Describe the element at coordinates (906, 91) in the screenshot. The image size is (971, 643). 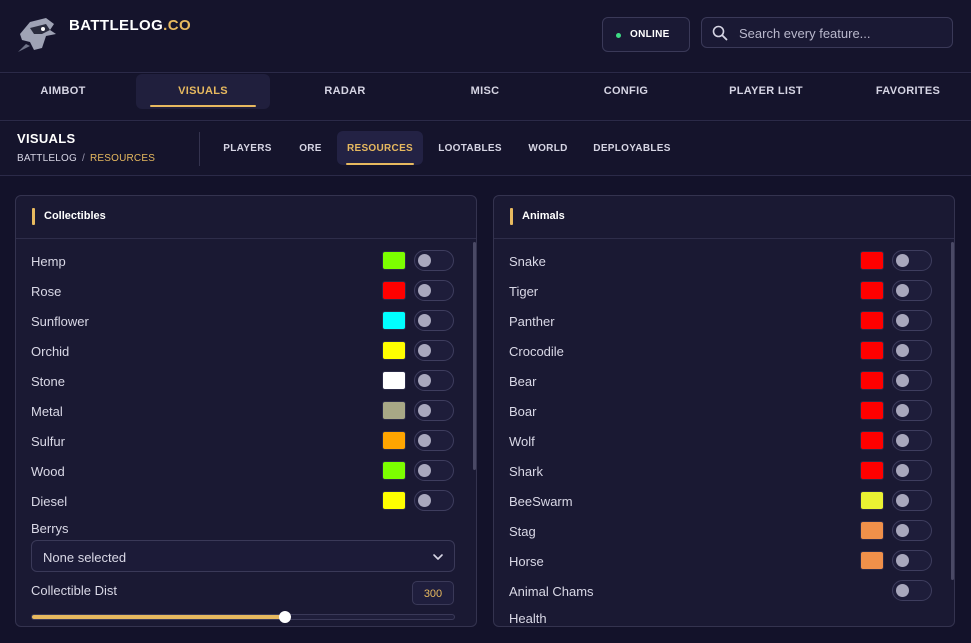
I see `tab-favorites: FAVORITES` at that location.